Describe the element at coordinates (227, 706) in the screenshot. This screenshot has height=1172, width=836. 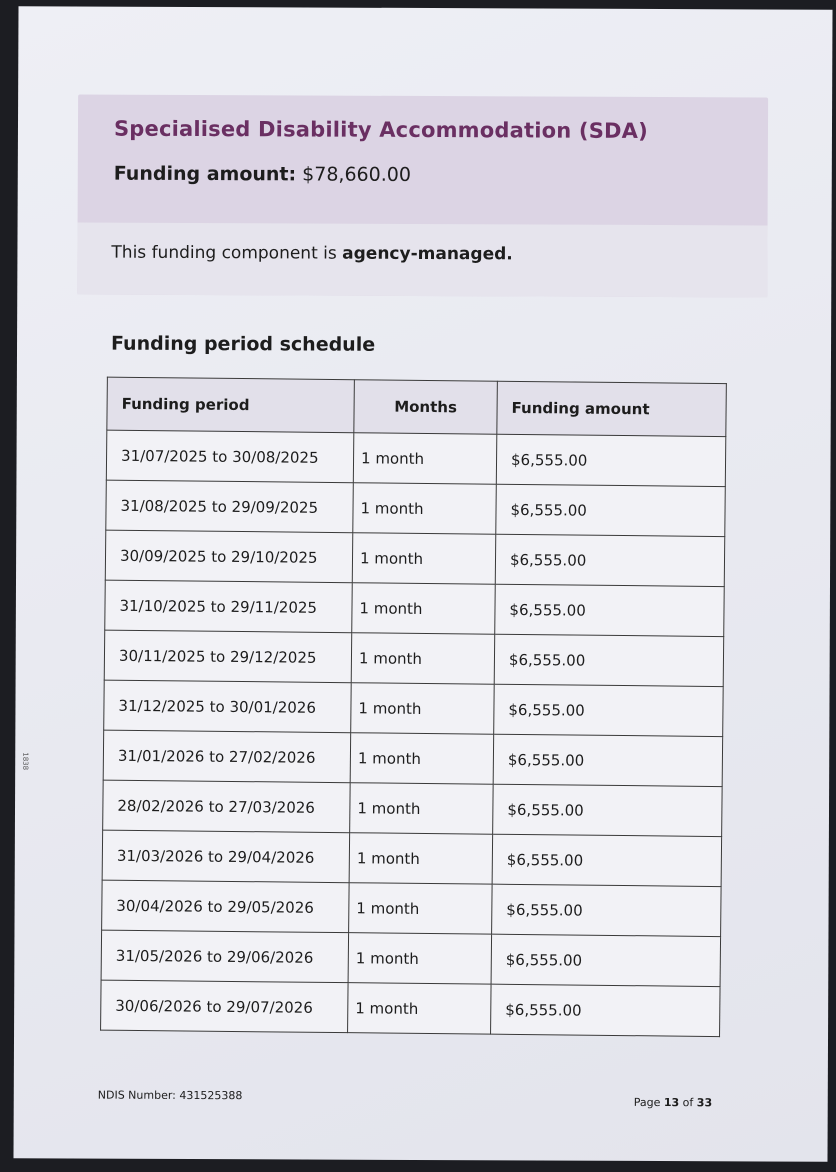
I see `funding-period-cell: 31/12/2025 to 30/01/2026` at that location.